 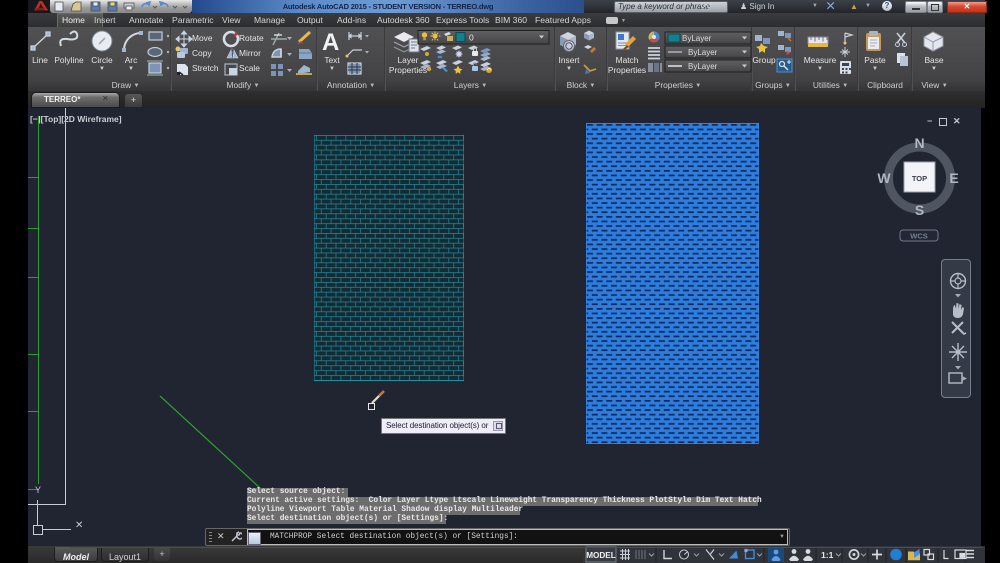 I want to click on svg-text: 1:1, so click(x=827, y=555).